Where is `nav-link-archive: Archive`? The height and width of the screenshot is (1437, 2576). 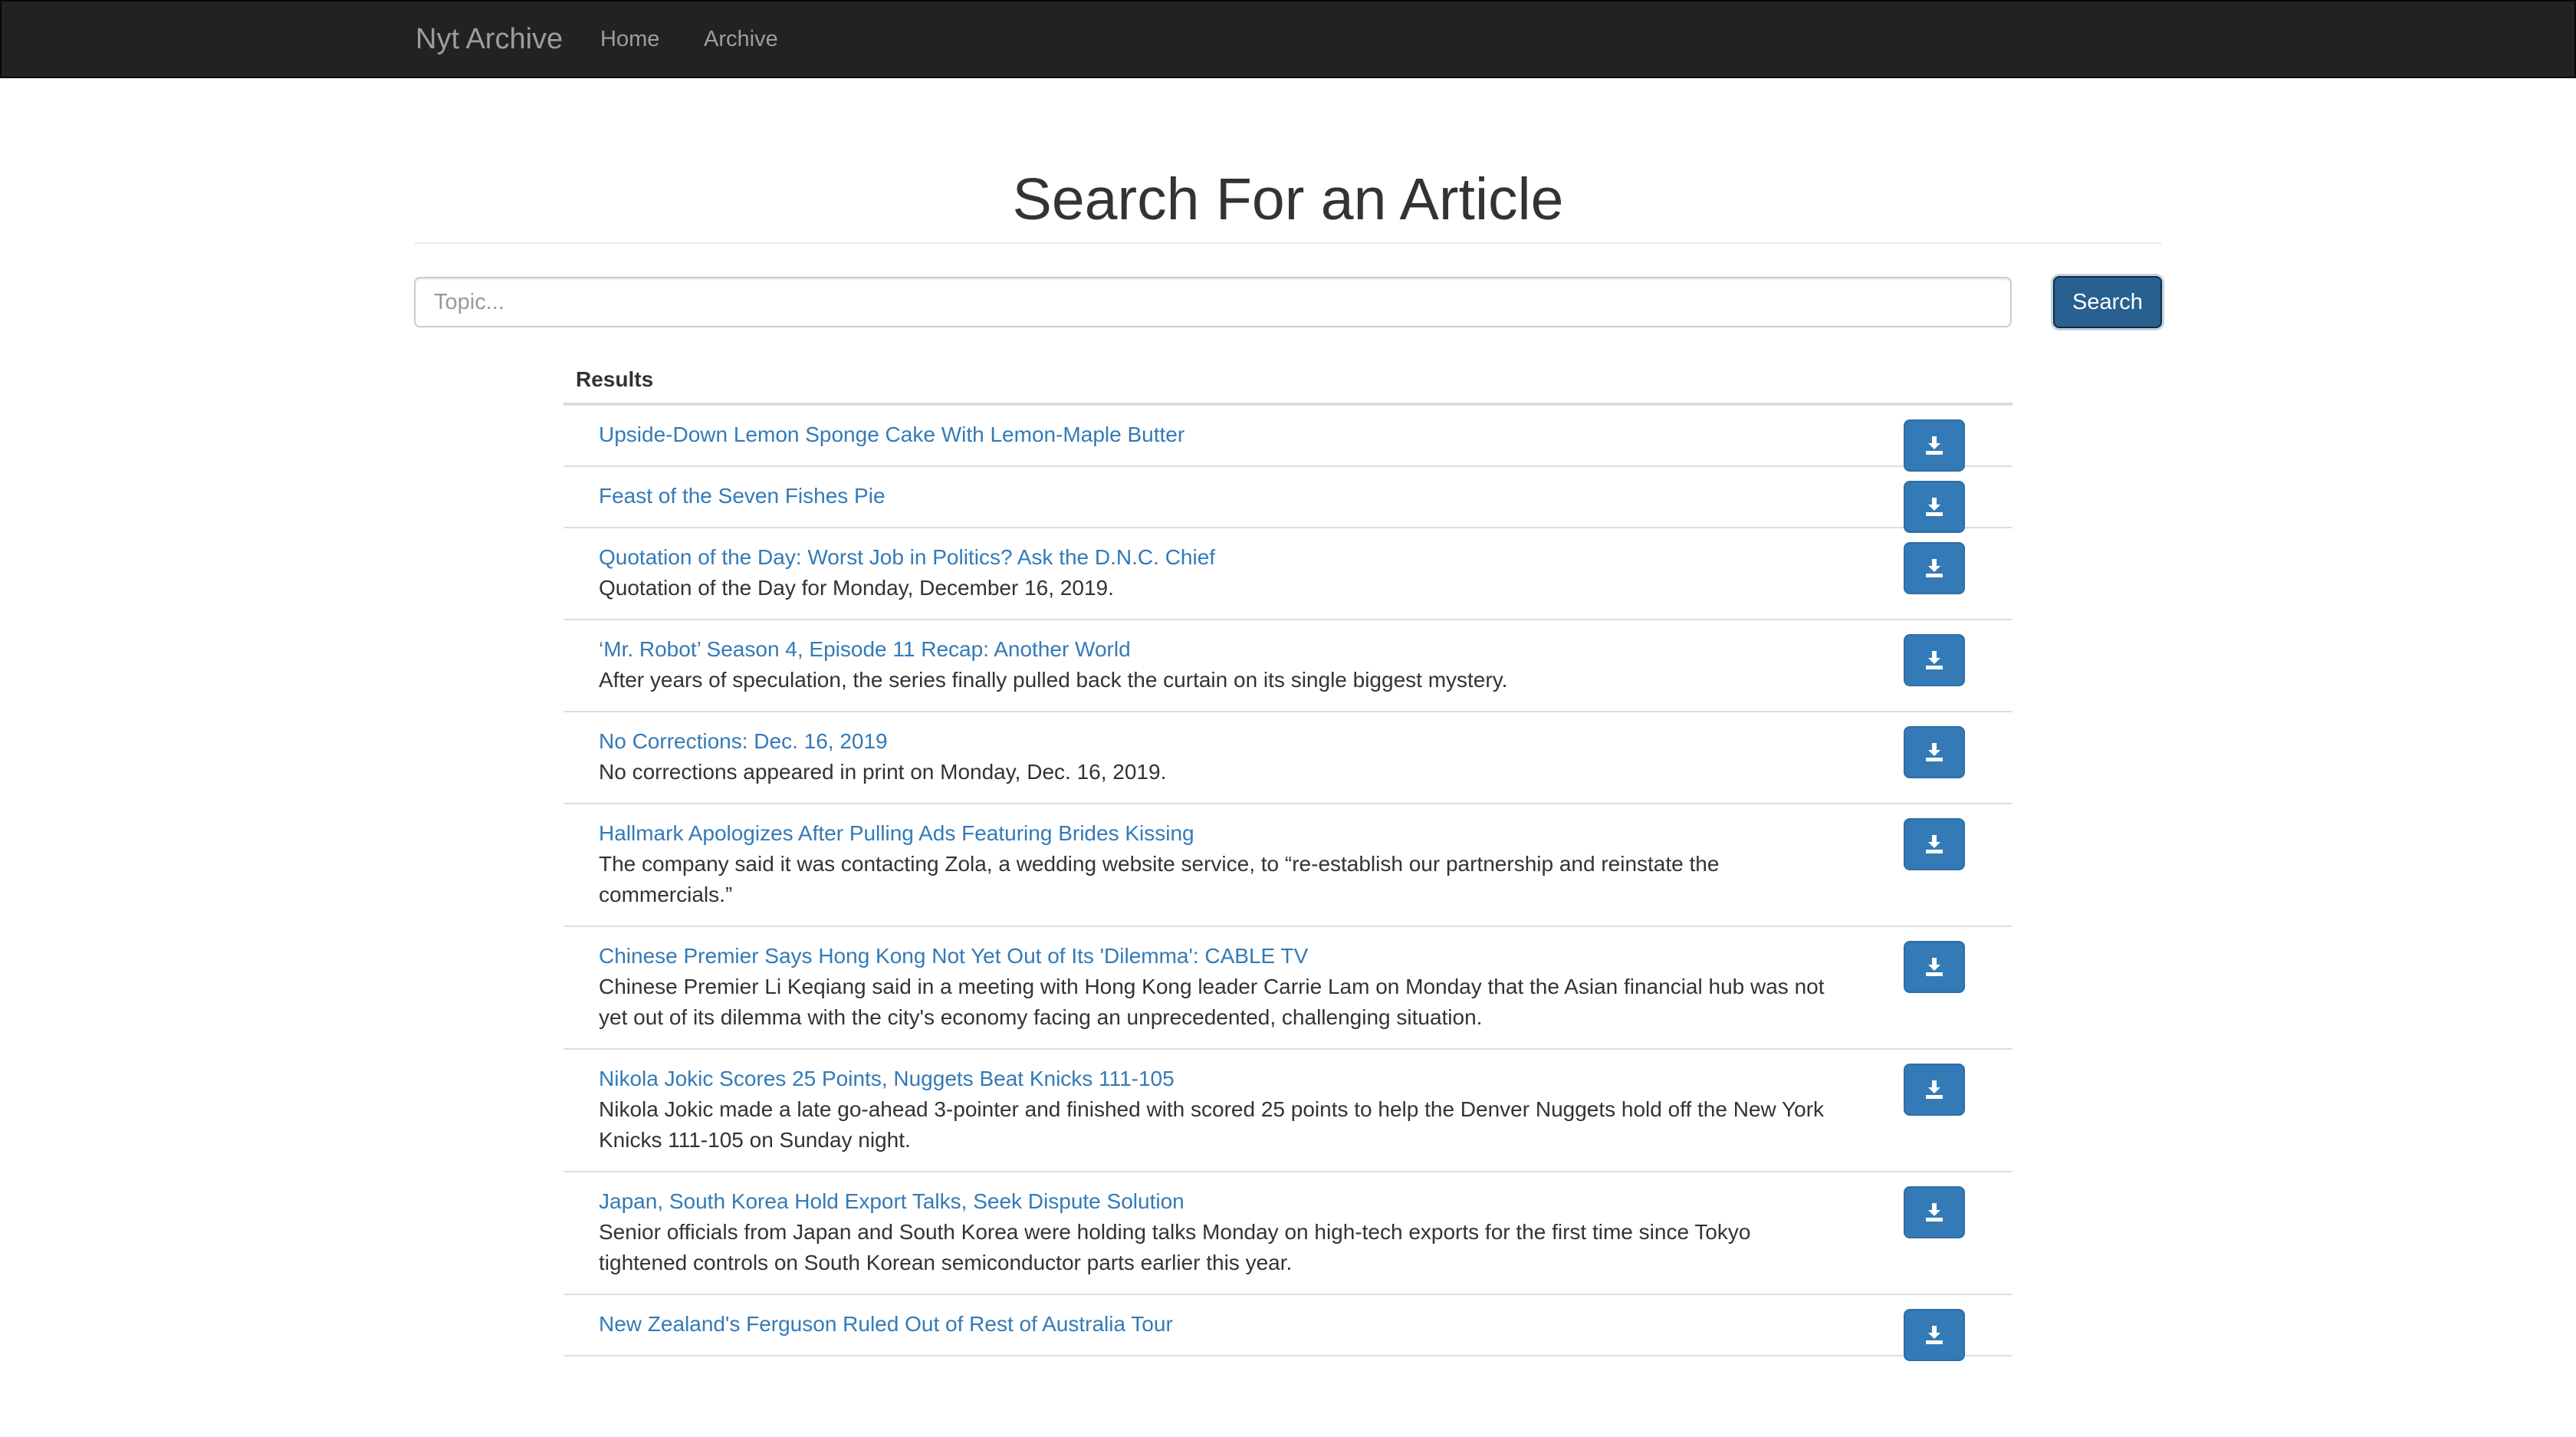
nav-link-archive: Archive is located at coordinates (741, 39).